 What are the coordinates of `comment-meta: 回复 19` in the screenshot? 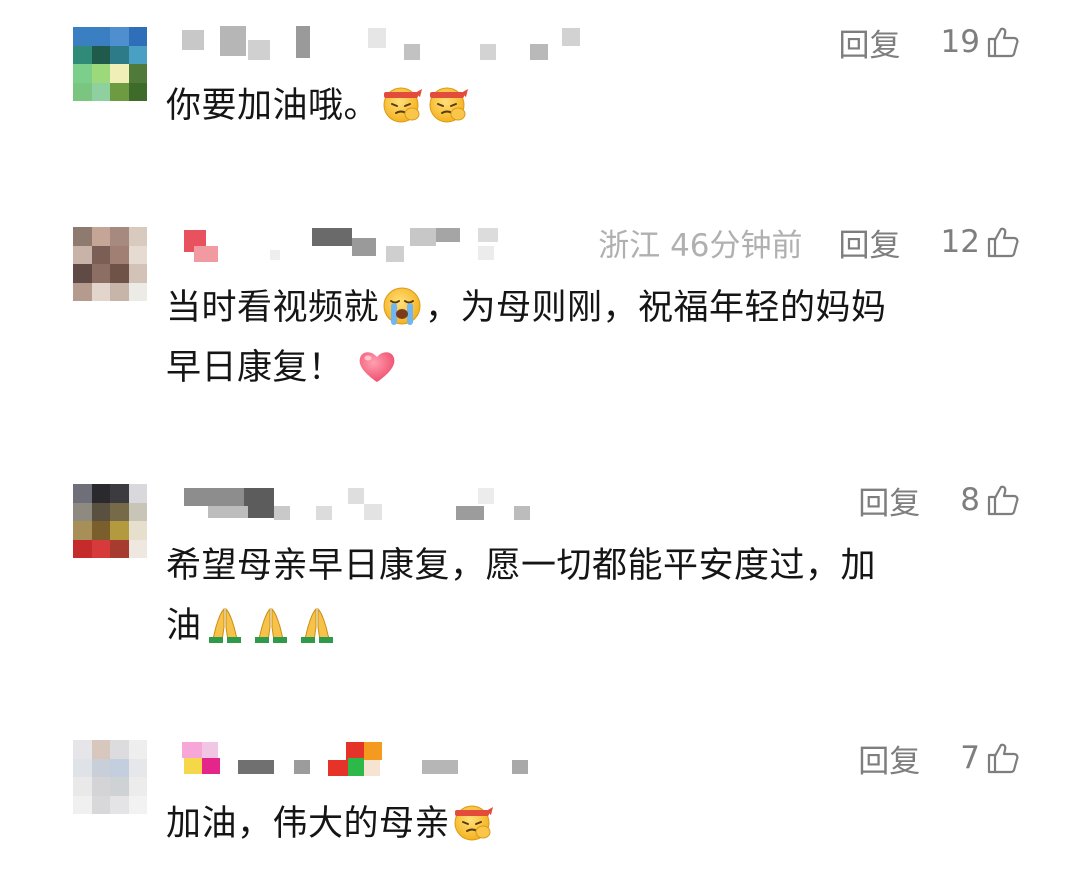 It's located at (929, 42).